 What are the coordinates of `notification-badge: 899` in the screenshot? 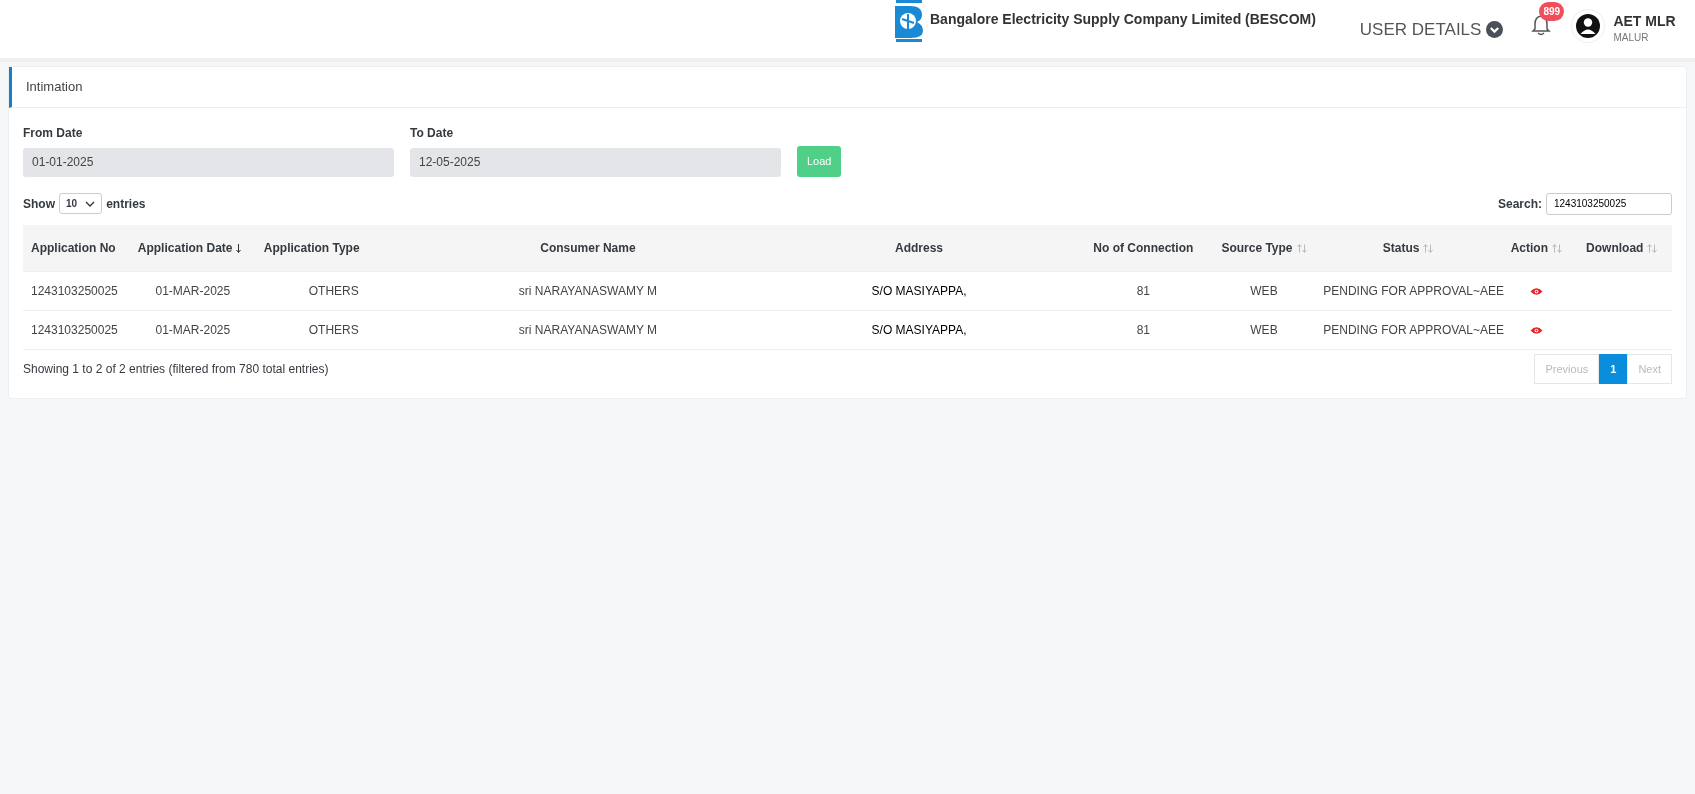 It's located at (1552, 11).